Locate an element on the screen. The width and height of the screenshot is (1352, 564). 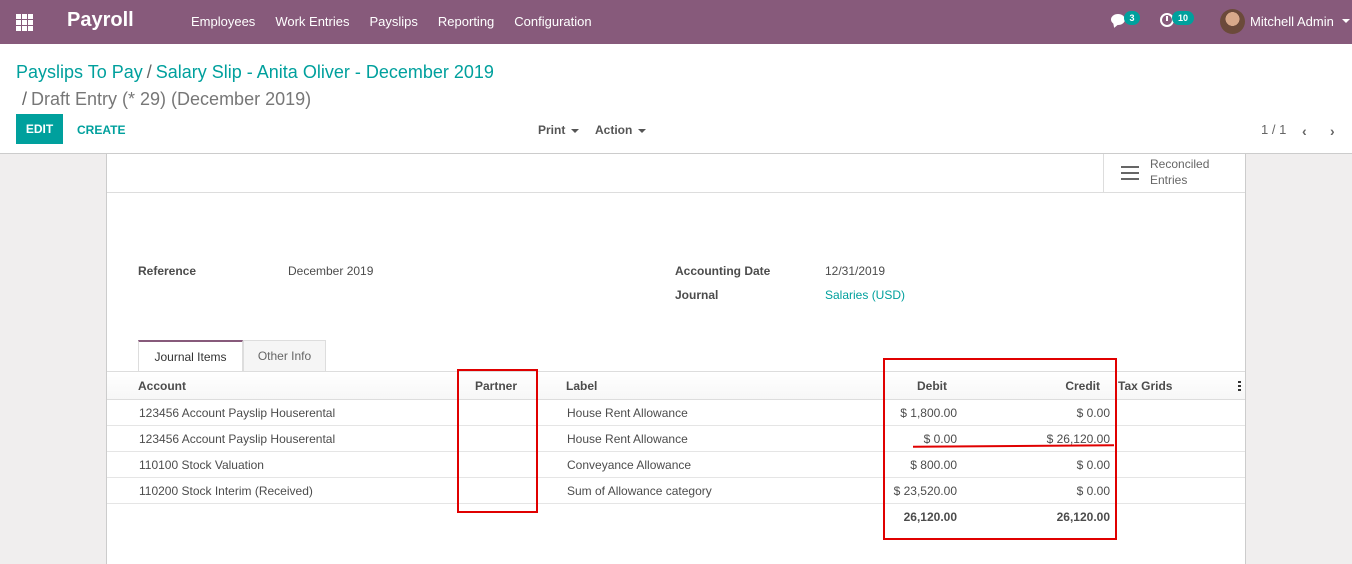
pager-next-icon: › is located at coordinates (1332, 131).